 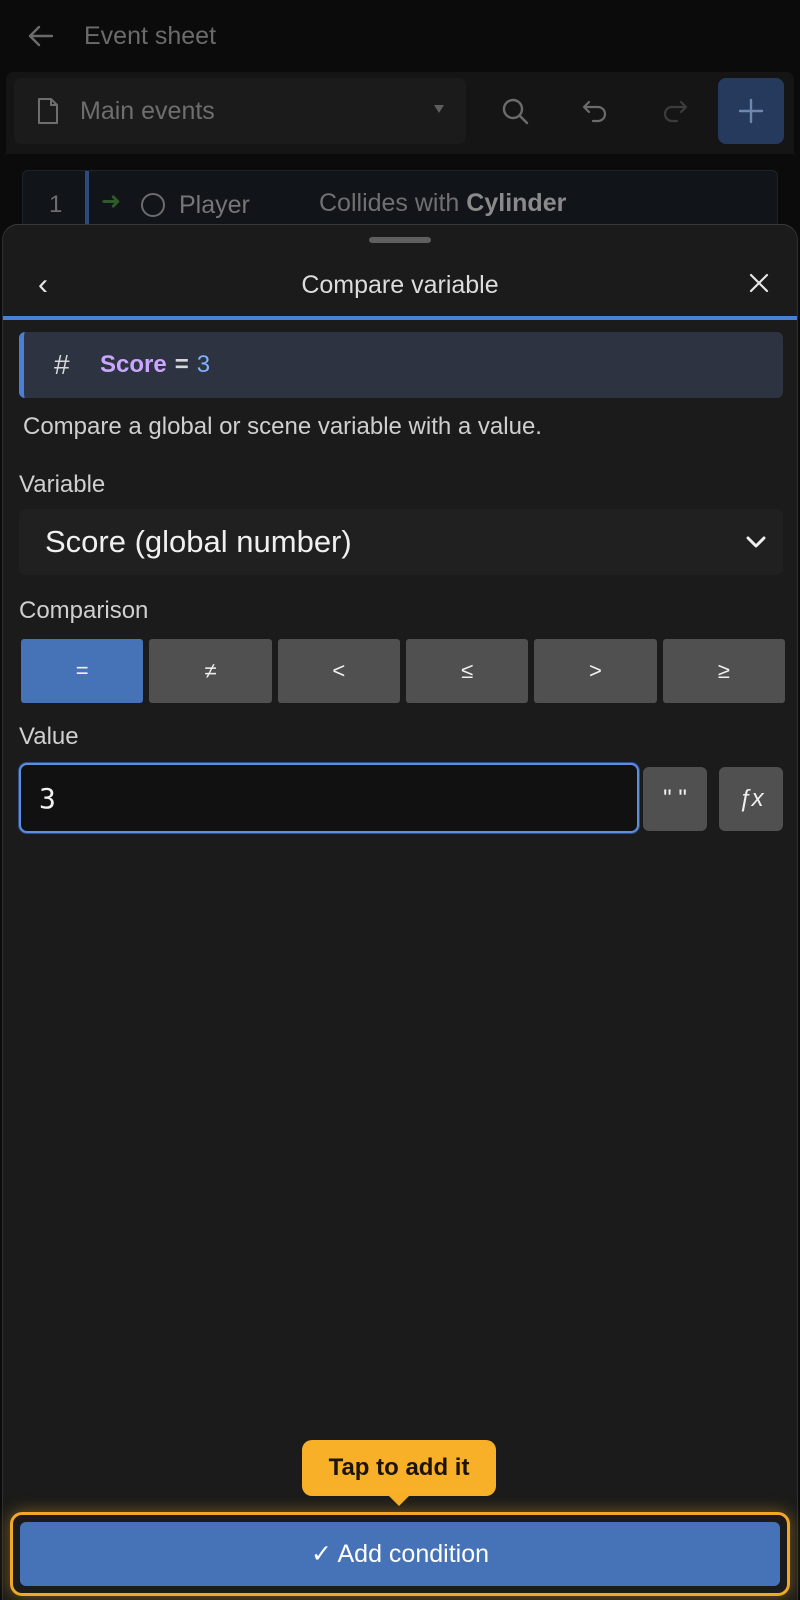 What do you see at coordinates (62, 364) in the screenshot?
I see `hash-icon: #` at bounding box center [62, 364].